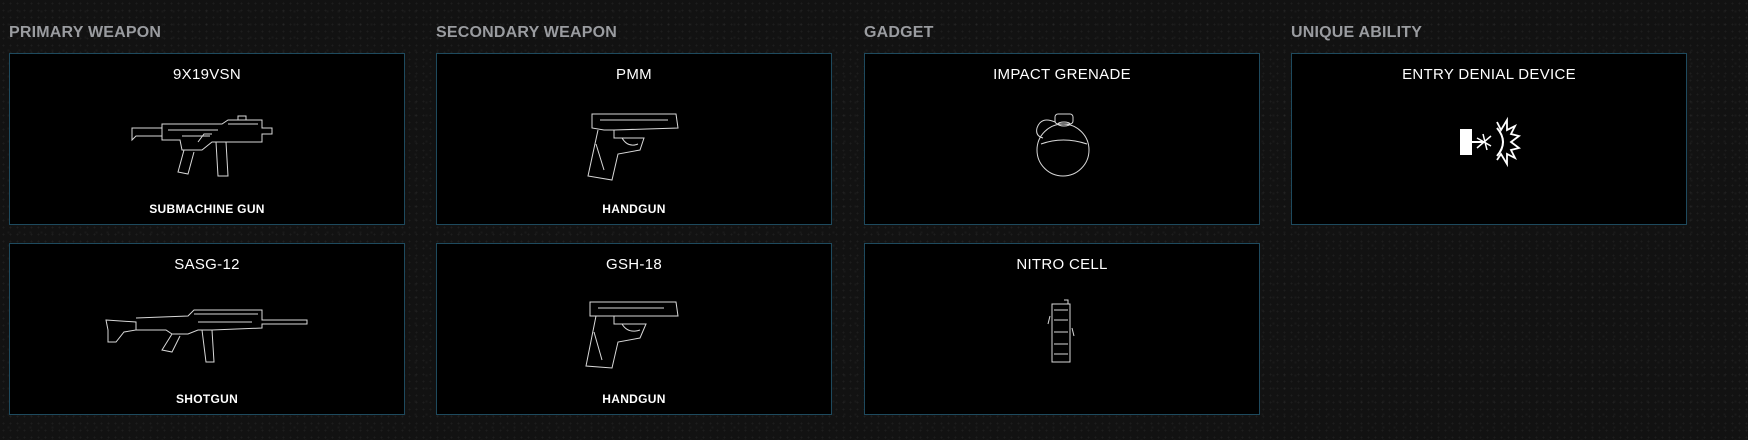  I want to click on gadget-card-impact-grenade: IMPACT GRENADE, so click(1062, 139).